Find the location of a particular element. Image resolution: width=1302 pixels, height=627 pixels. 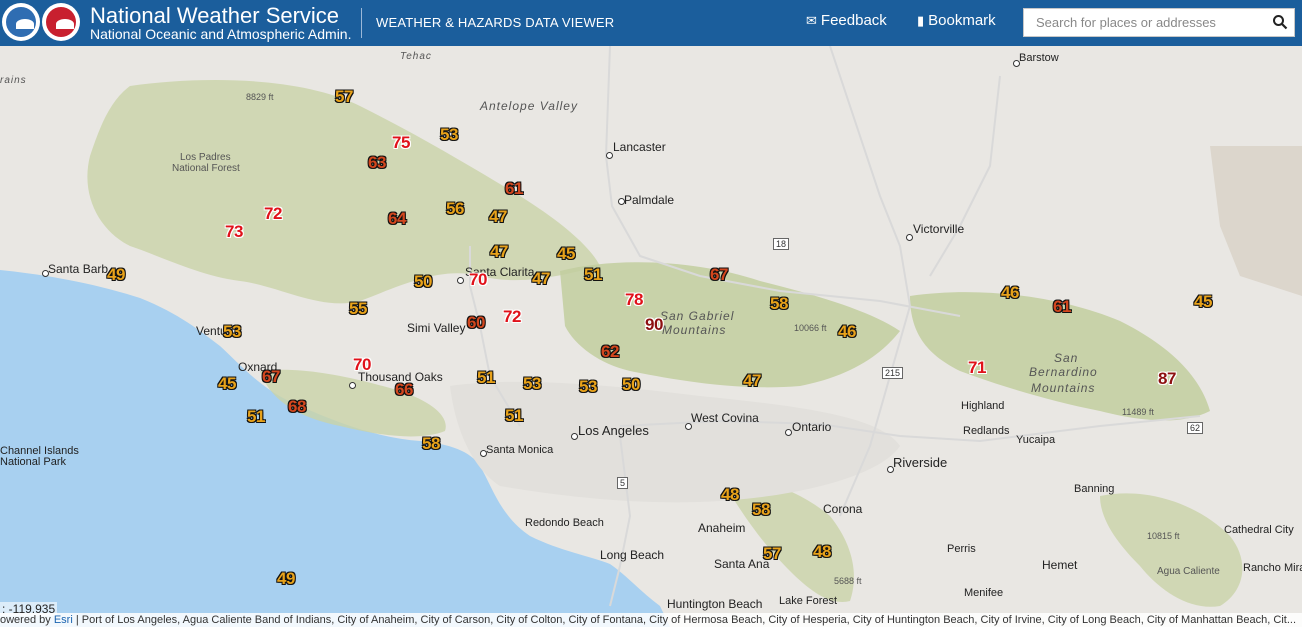

region-label: Antelope Valley is located at coordinates (529, 106).